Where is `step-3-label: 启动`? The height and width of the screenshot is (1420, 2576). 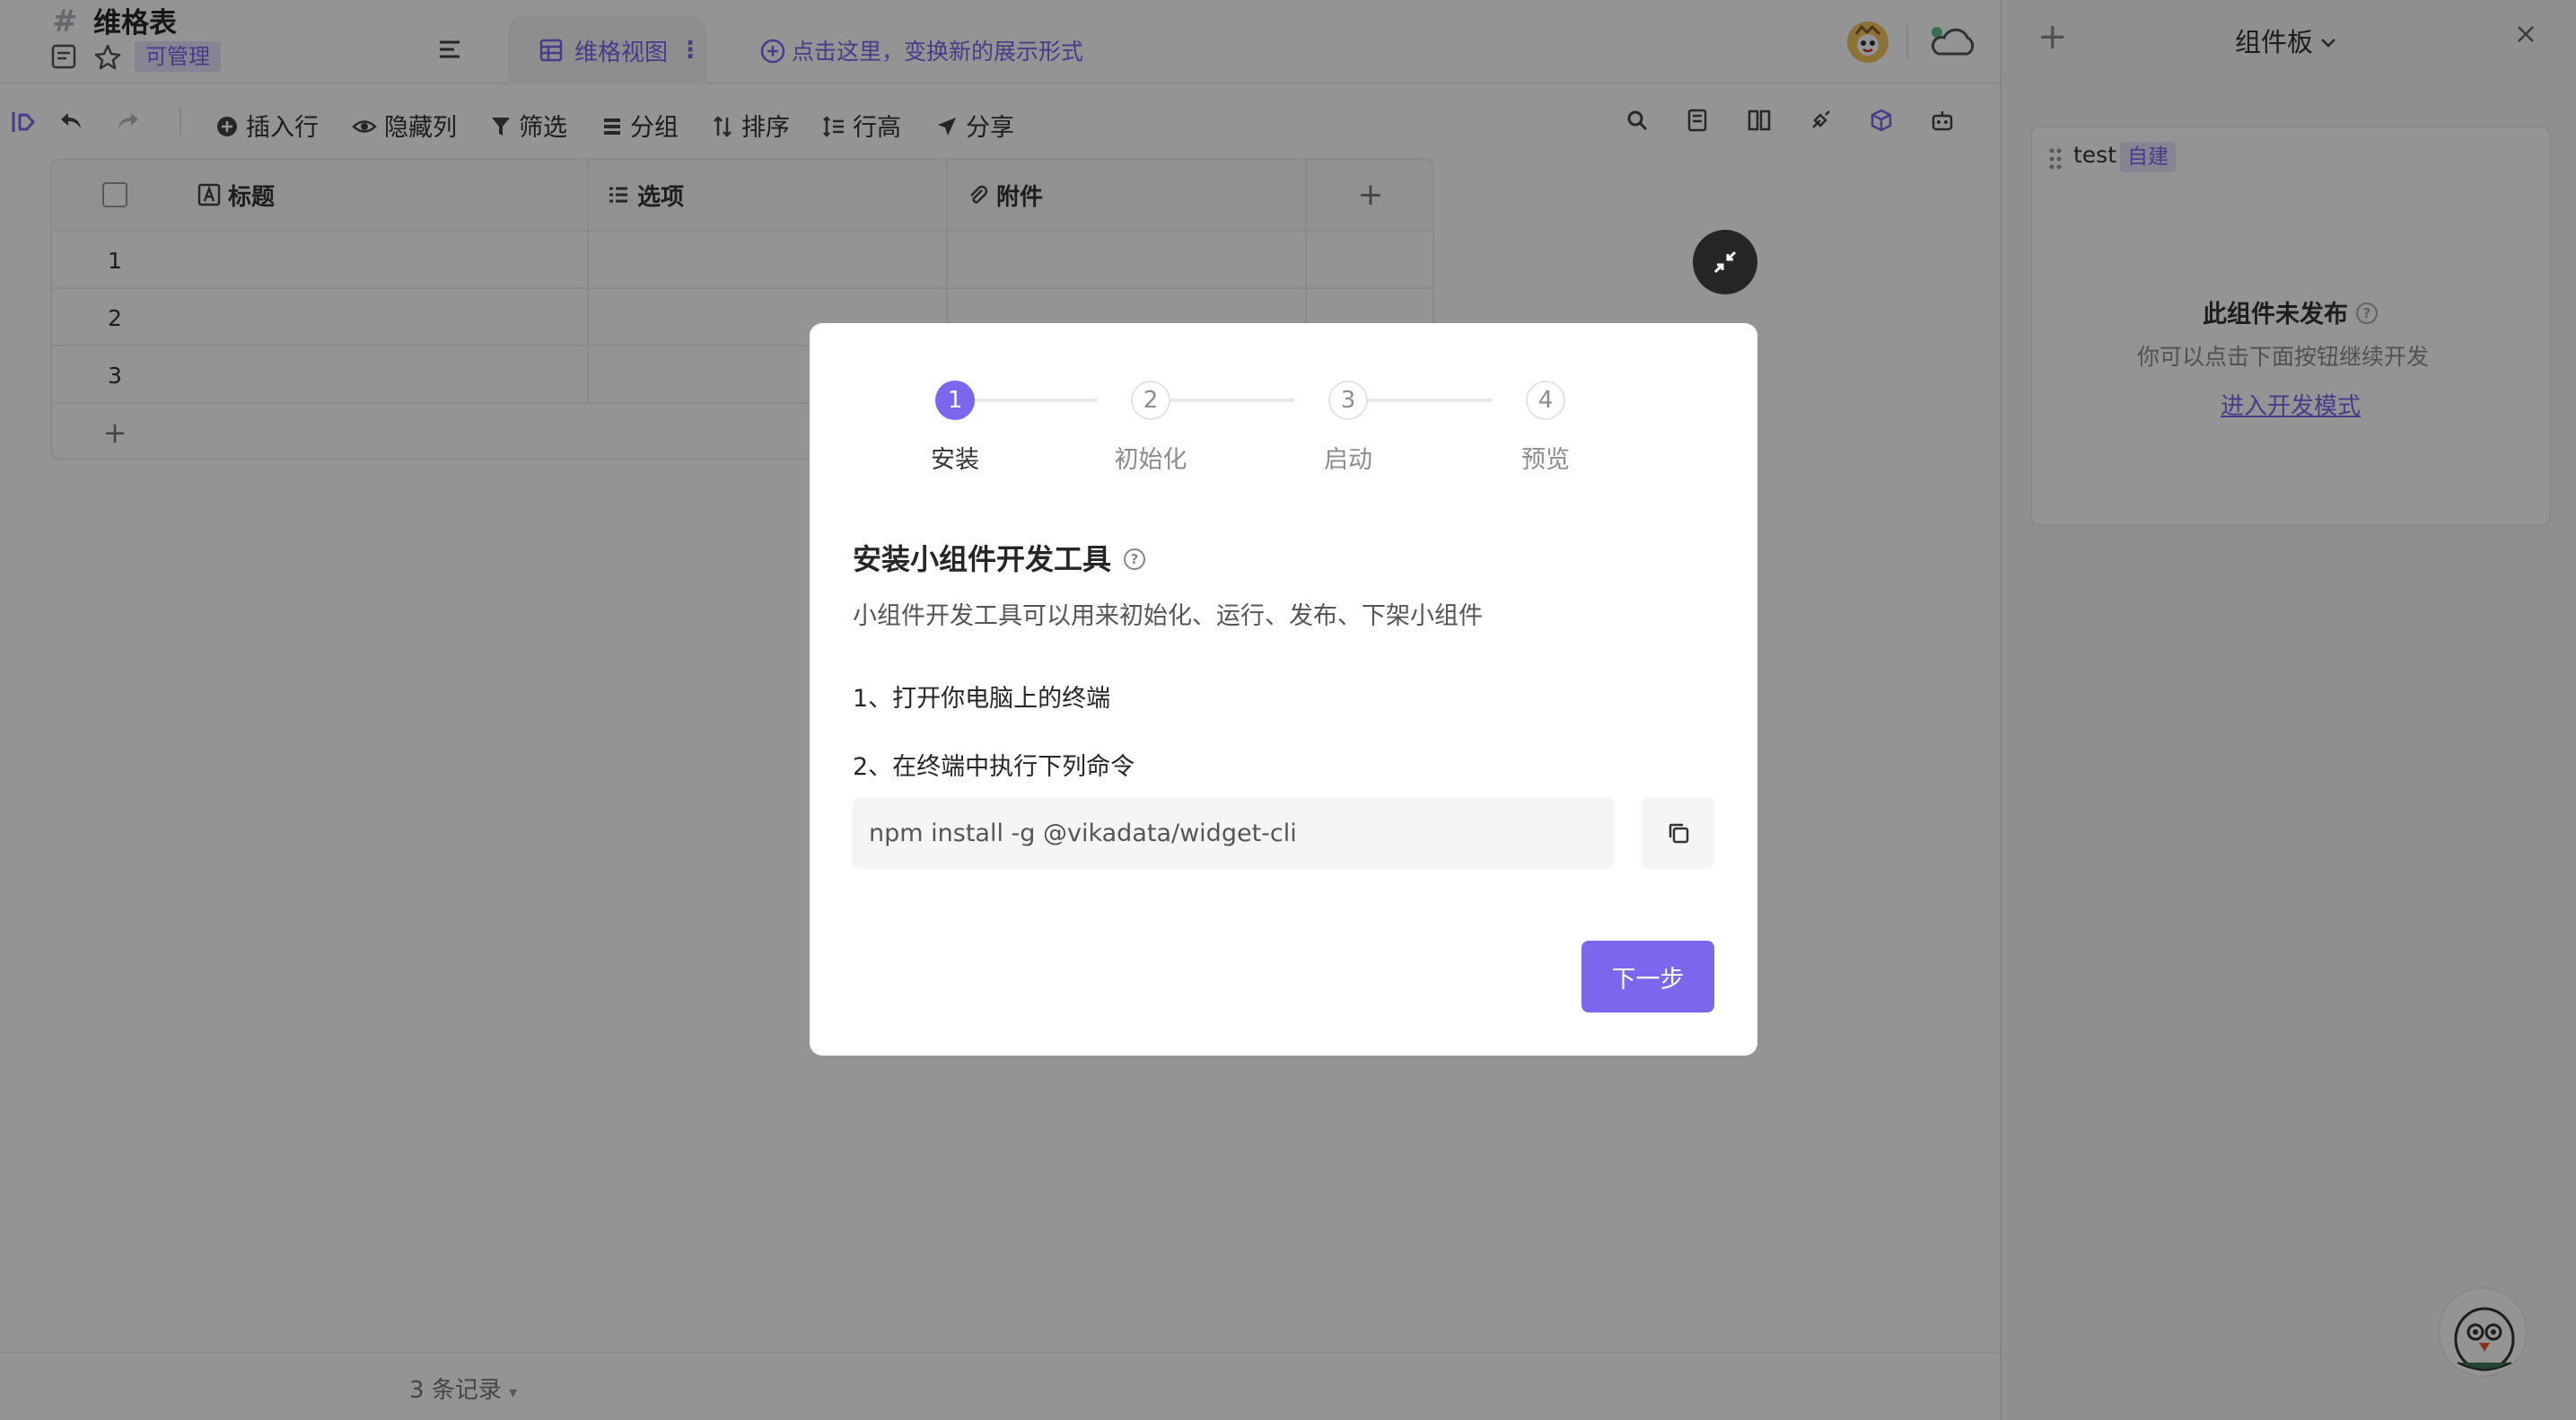 step-3-label: 启动 is located at coordinates (1348, 460).